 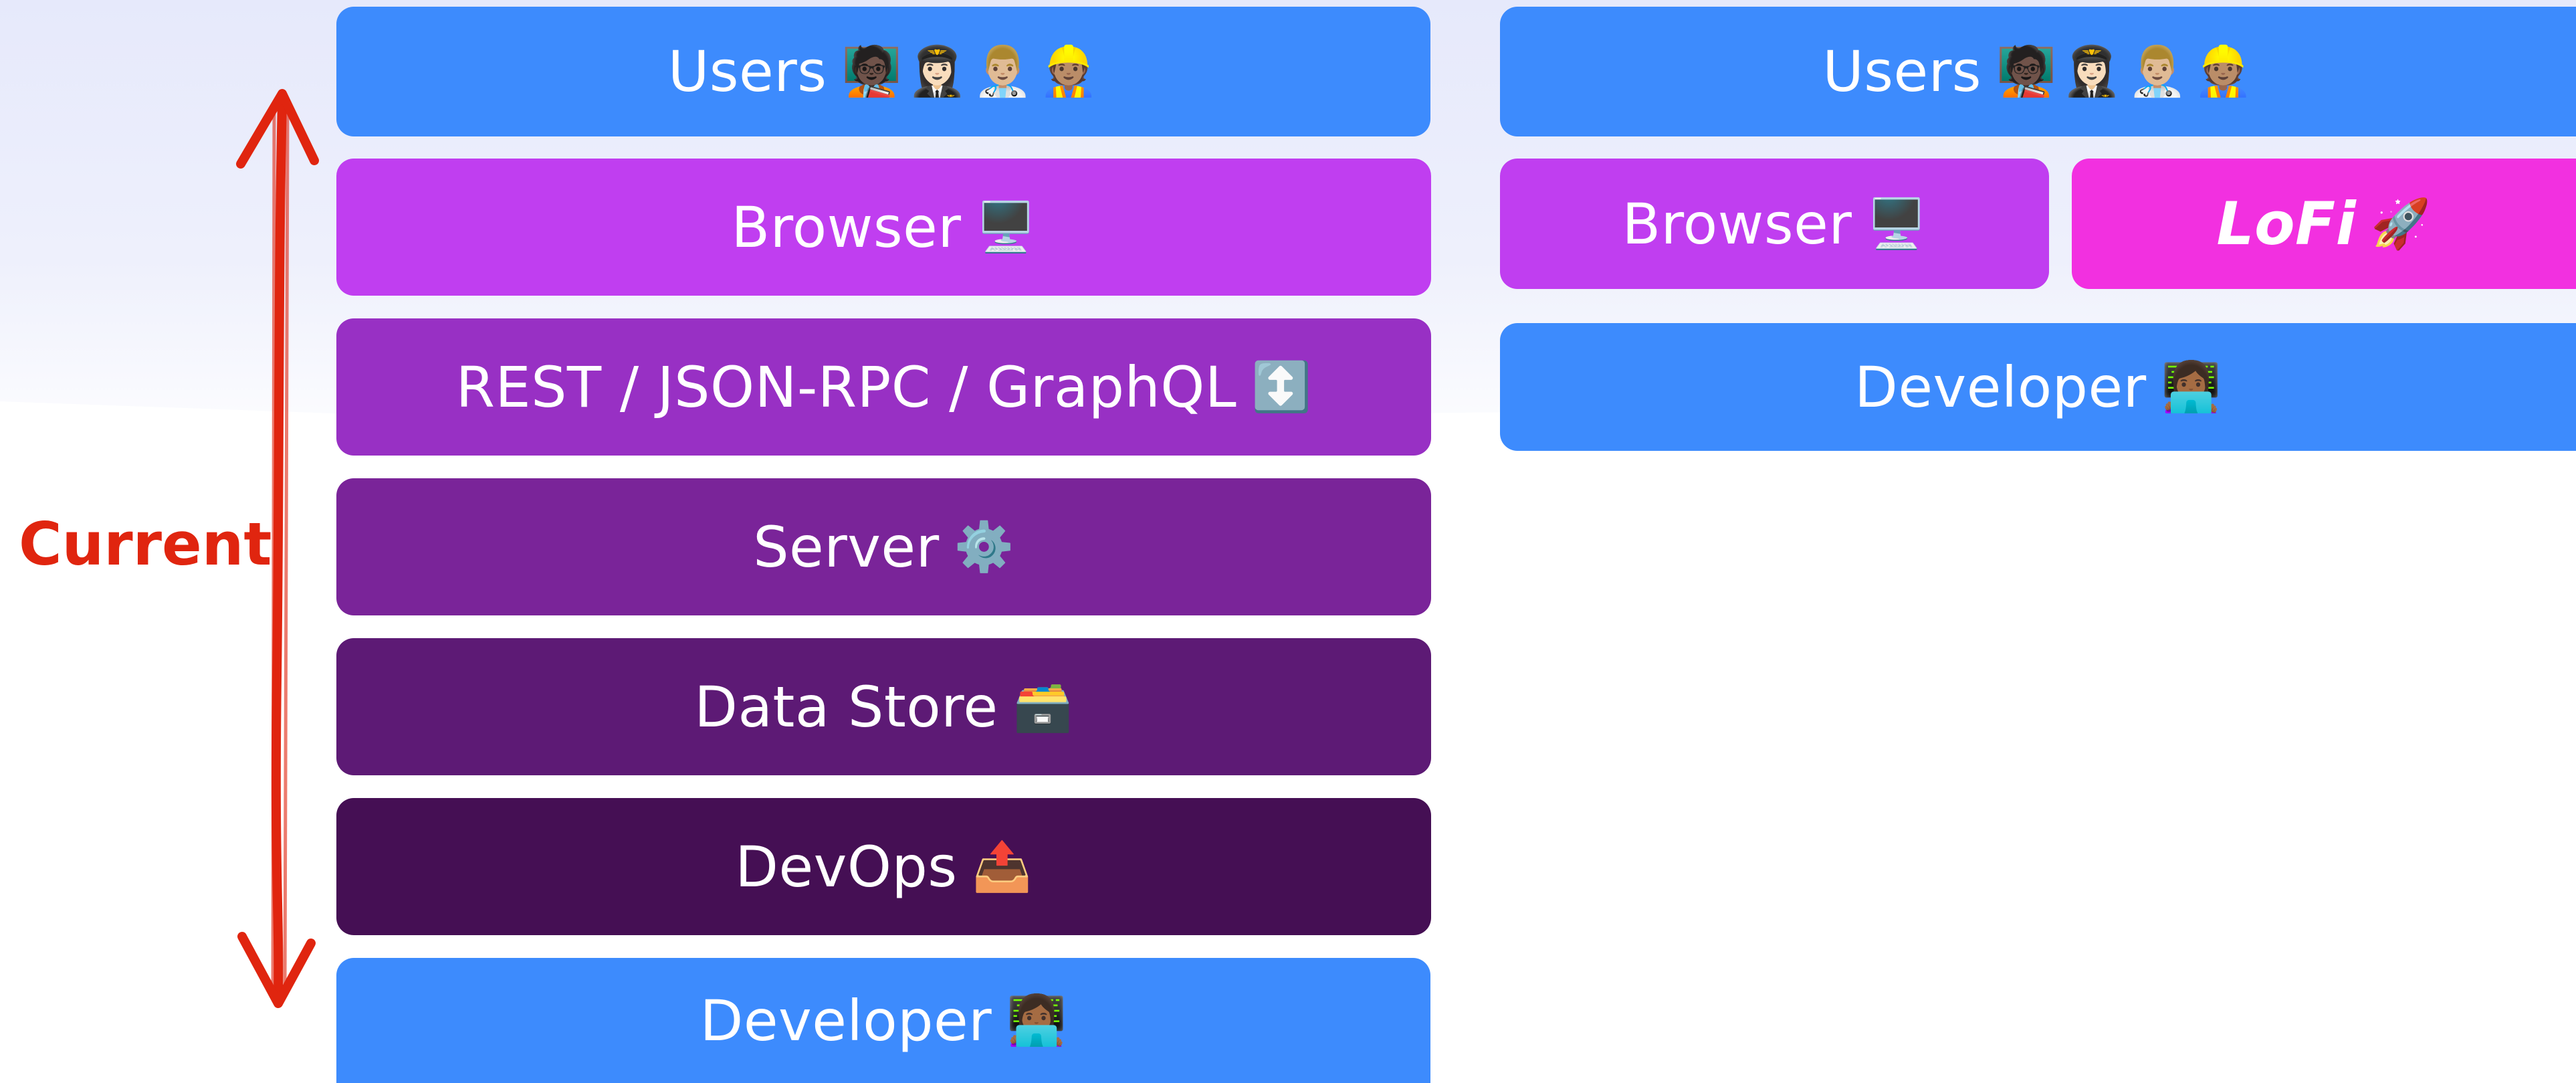 I want to click on server-label: Server, so click(x=846, y=547).